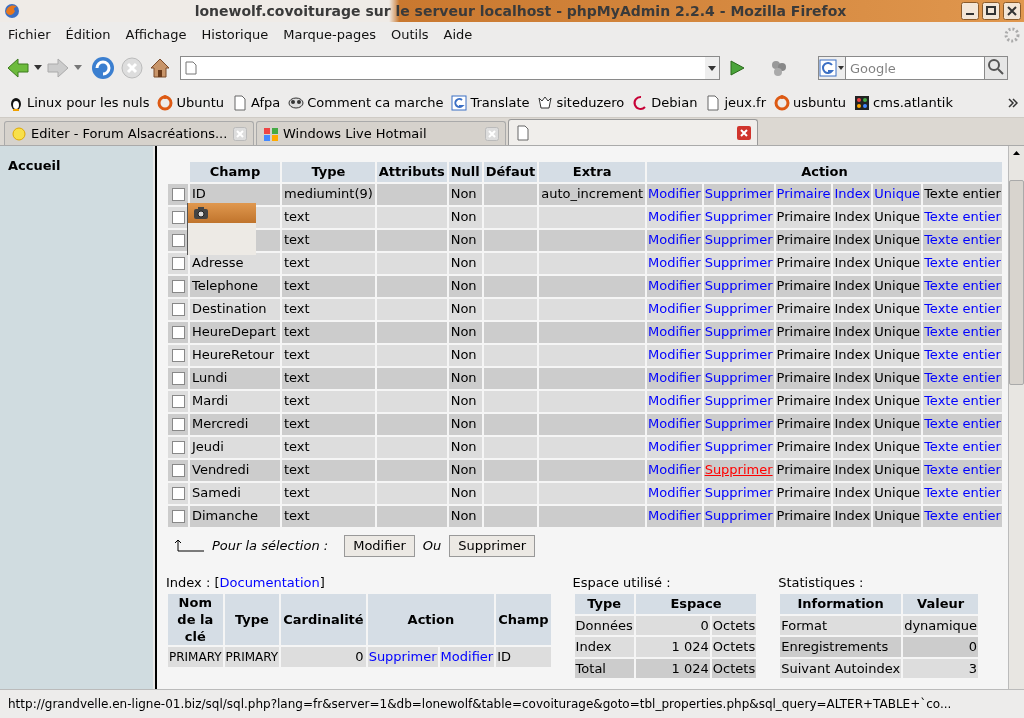 The image size is (1024, 718). I want to click on table-cell: Mardi, so click(235, 401).